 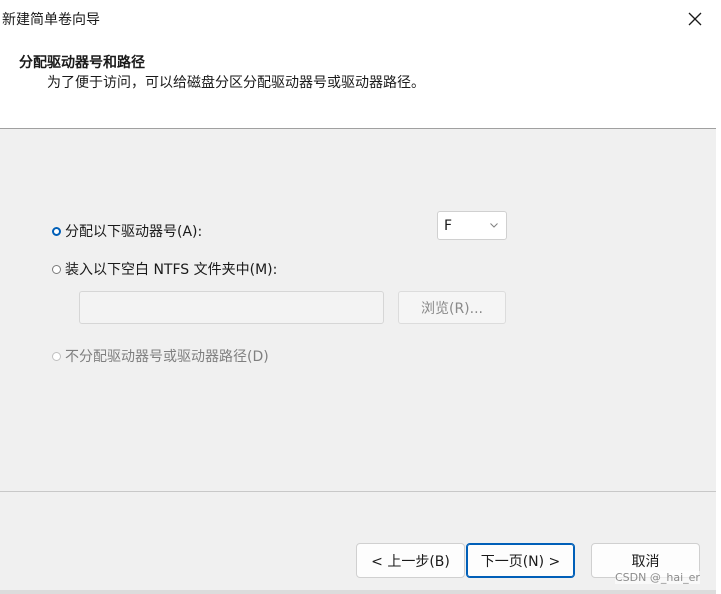 What do you see at coordinates (134, 232) in the screenshot?
I see `assign-letter-label: 分配以下驱动器号(A):` at bounding box center [134, 232].